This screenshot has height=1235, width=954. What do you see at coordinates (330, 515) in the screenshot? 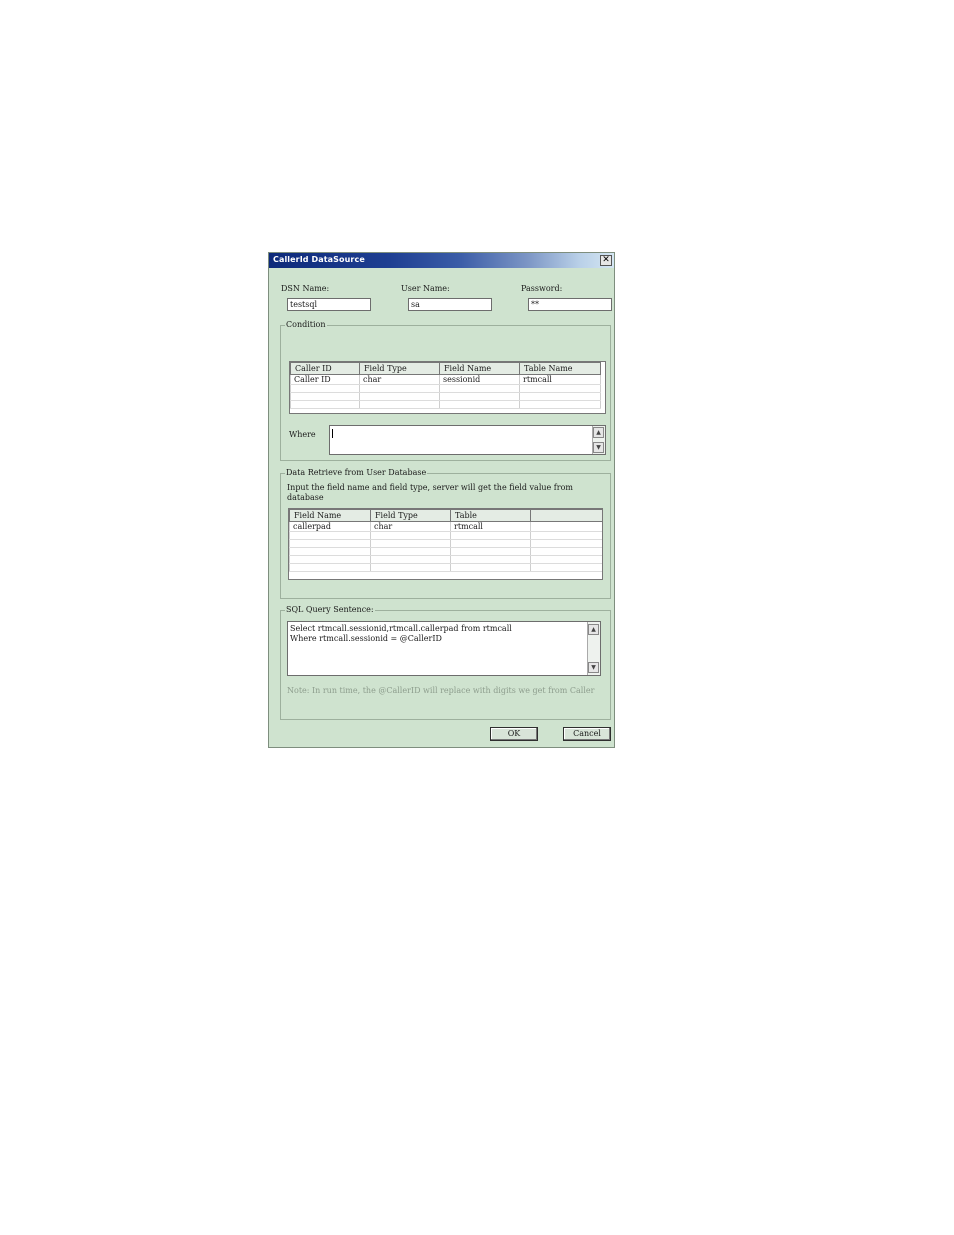
I see `retrieve-col-field-name: Field Name` at bounding box center [330, 515].